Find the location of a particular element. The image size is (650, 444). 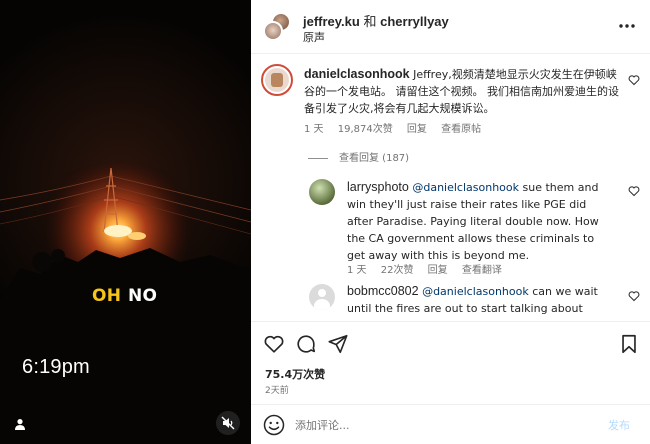

post-header: jeffrey.ku 和 cherryllyay 原声 is located at coordinates (450, 27).